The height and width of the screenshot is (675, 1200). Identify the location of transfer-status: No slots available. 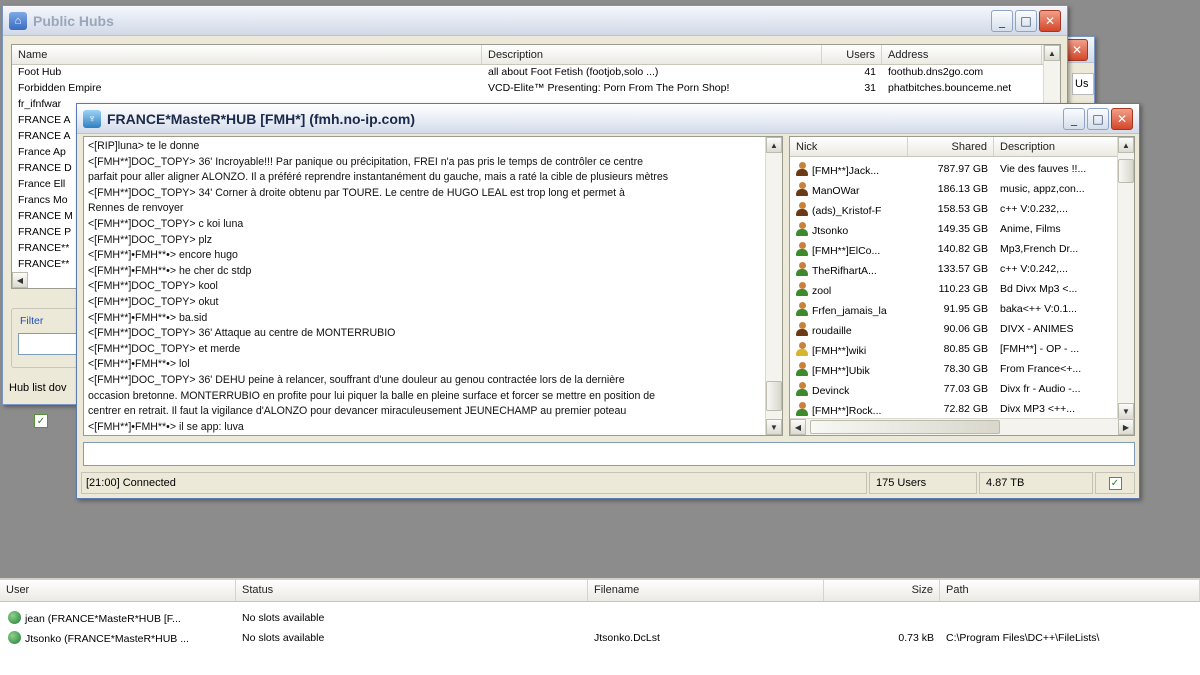
(283, 638).